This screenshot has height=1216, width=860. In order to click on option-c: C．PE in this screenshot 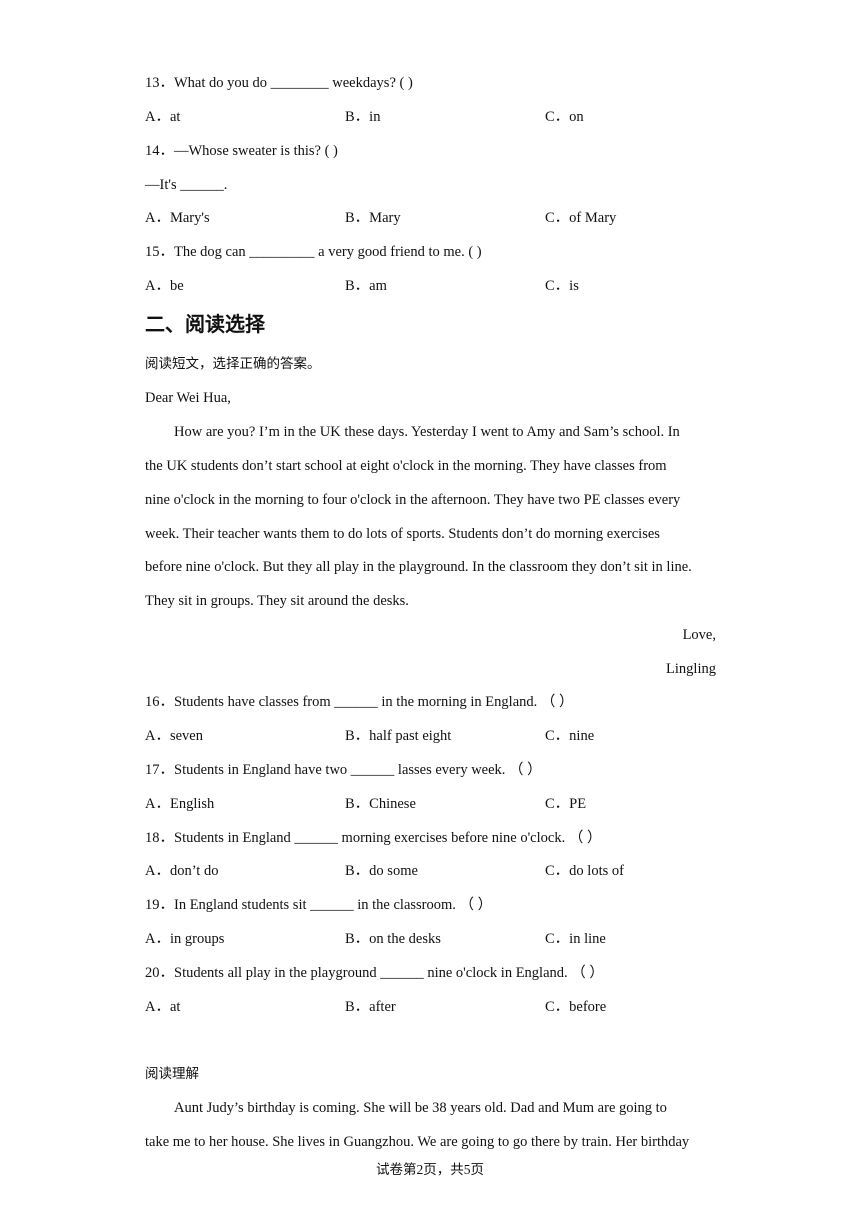, I will do `click(566, 804)`.